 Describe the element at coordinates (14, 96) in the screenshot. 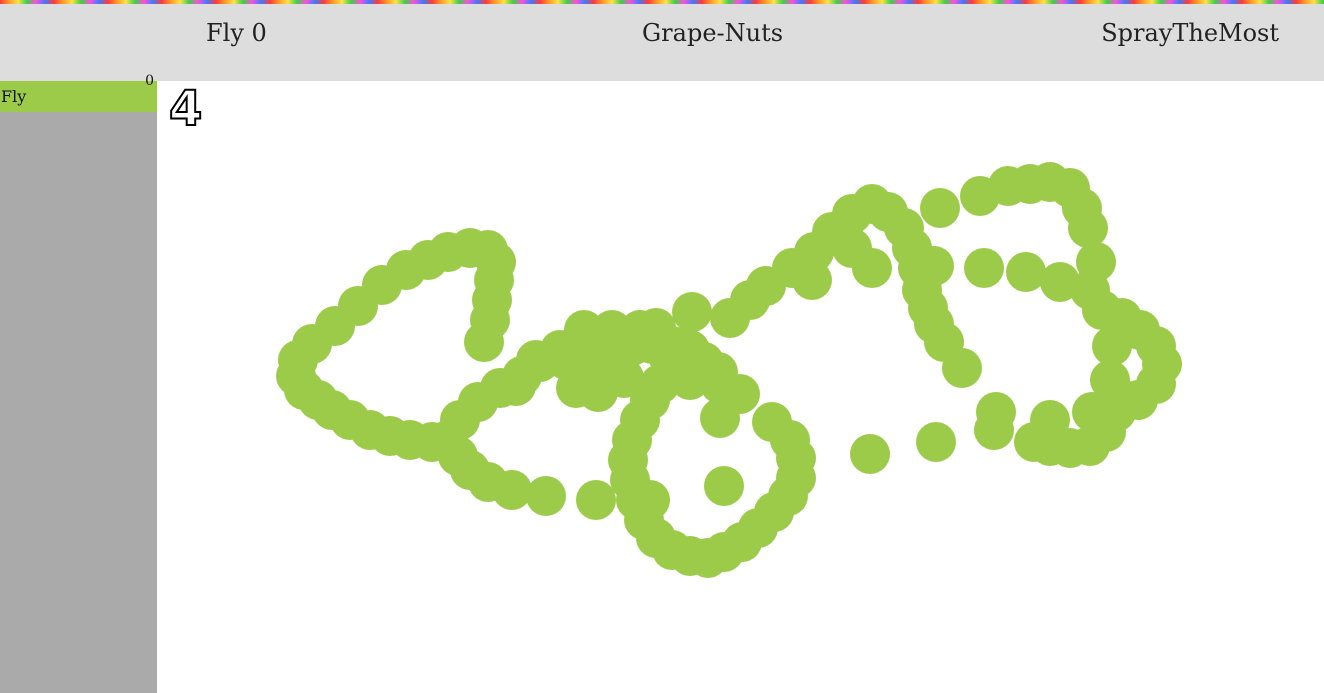

I see `player-name: Fly` at that location.